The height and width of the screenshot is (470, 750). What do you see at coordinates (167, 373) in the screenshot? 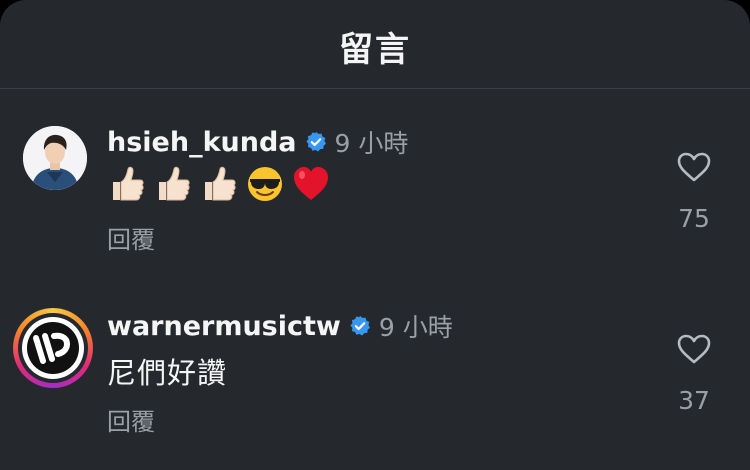
I see `comment-text: 尼們好讚` at bounding box center [167, 373].